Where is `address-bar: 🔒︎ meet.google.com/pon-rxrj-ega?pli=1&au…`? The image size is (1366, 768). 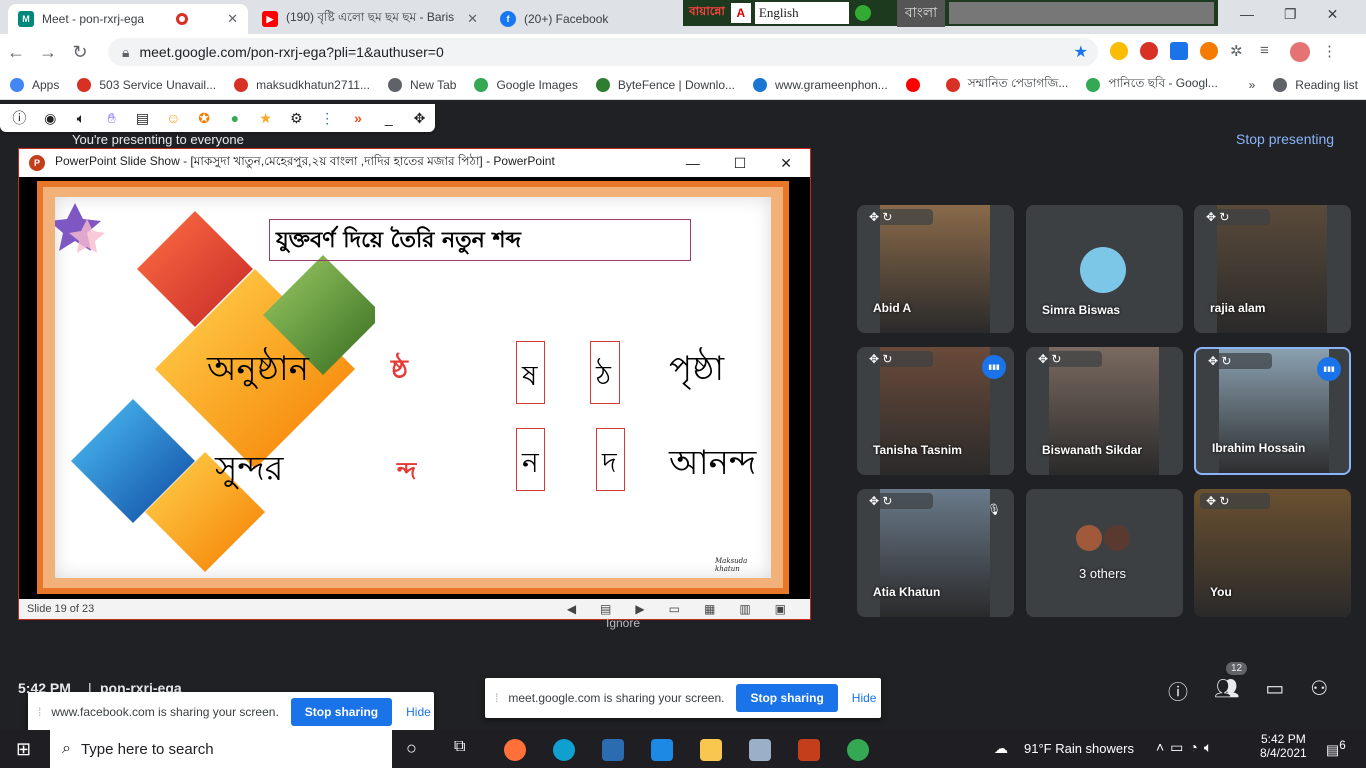 address-bar: 🔒︎ meet.google.com/pon-rxrj-ega?pli=1&au… is located at coordinates (603, 52).